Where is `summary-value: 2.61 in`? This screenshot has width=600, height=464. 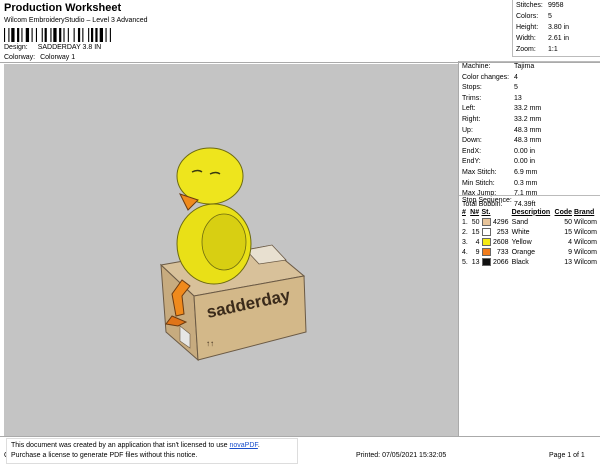 summary-value: 2.61 in is located at coordinates (559, 38).